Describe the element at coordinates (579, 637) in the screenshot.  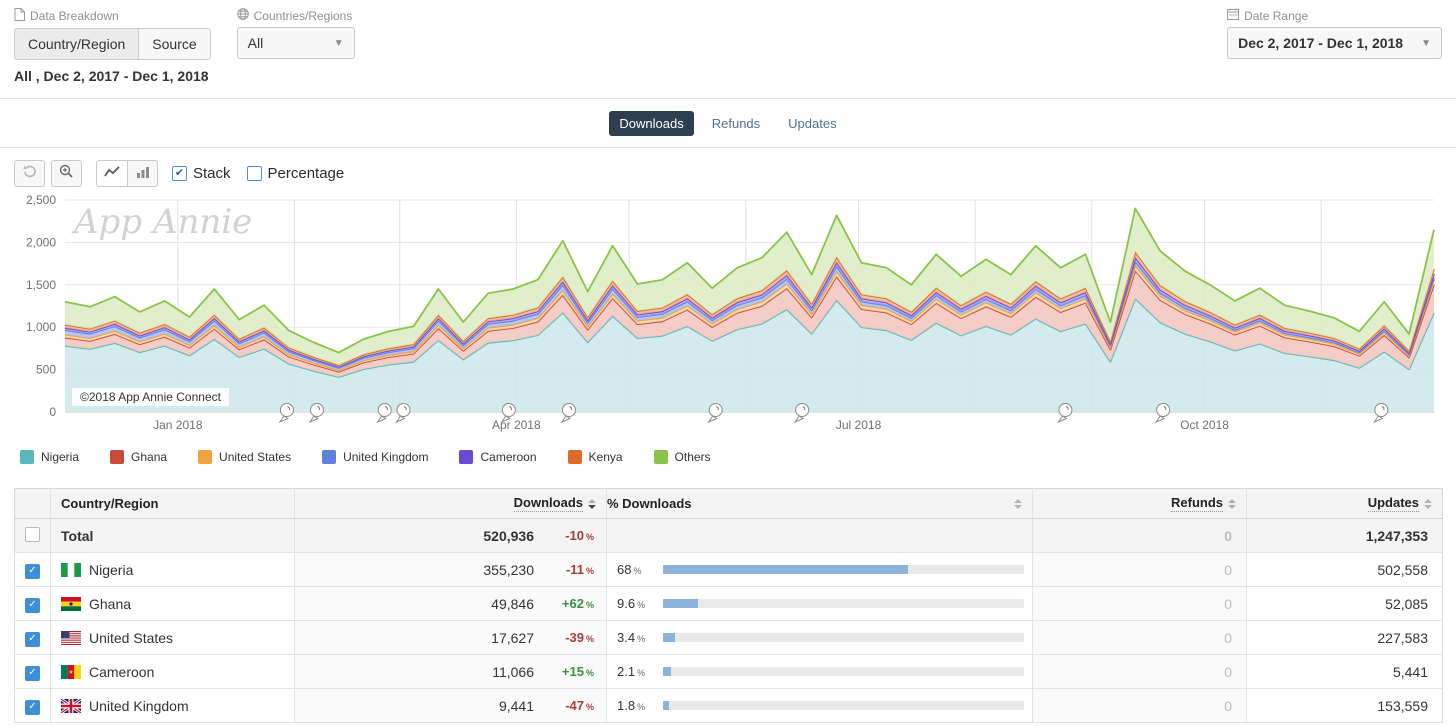
I see `downloads-change: -39%` at that location.